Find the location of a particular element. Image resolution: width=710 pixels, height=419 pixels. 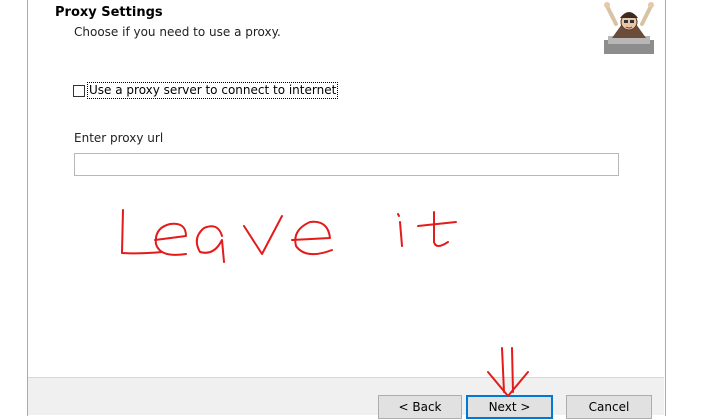

back-button: < Back is located at coordinates (420, 407).